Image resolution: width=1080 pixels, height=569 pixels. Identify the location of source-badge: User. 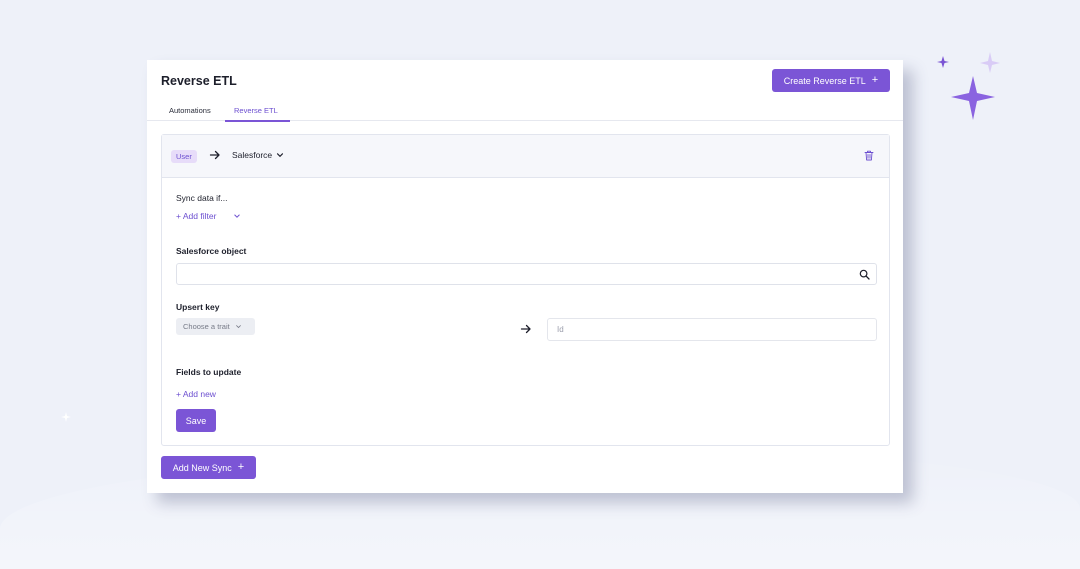
(184, 156).